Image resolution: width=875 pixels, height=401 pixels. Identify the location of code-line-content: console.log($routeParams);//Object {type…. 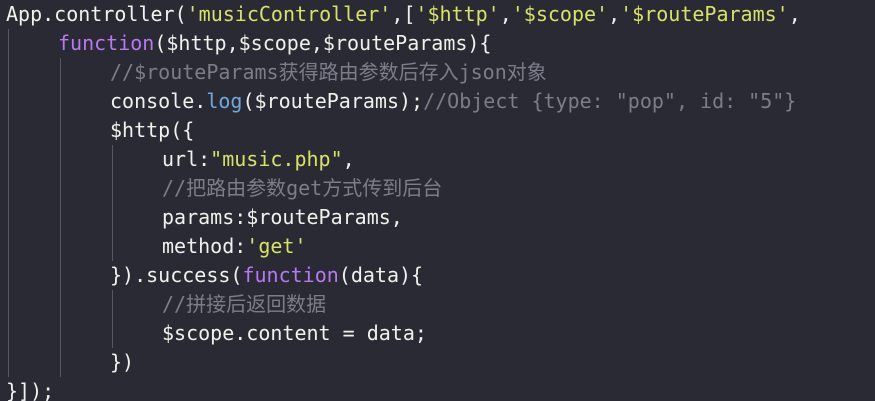
(453, 101).